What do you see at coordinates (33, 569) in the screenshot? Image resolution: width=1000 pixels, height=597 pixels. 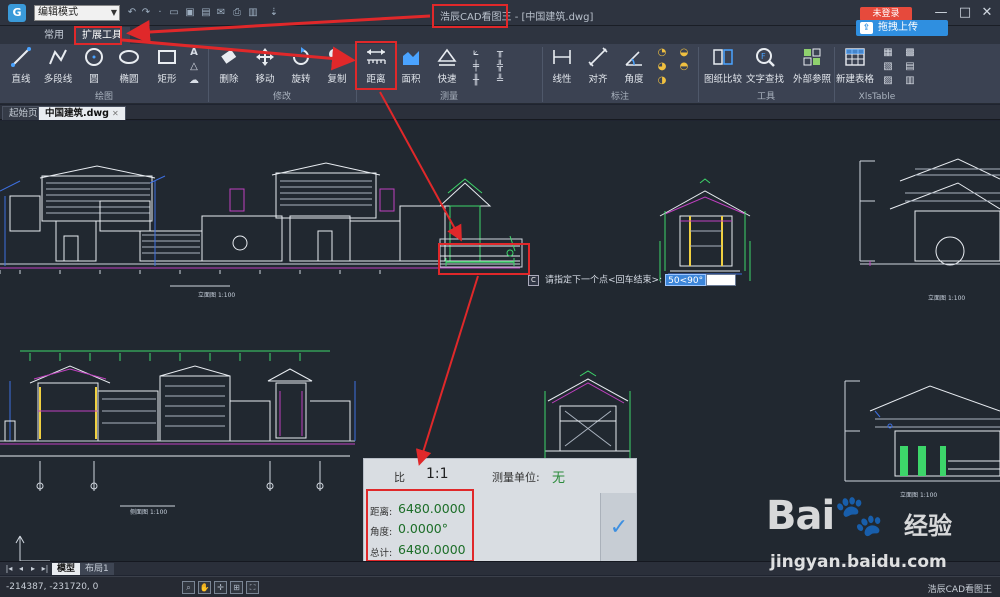 I see `next-layout-icon: ▸` at bounding box center [33, 569].